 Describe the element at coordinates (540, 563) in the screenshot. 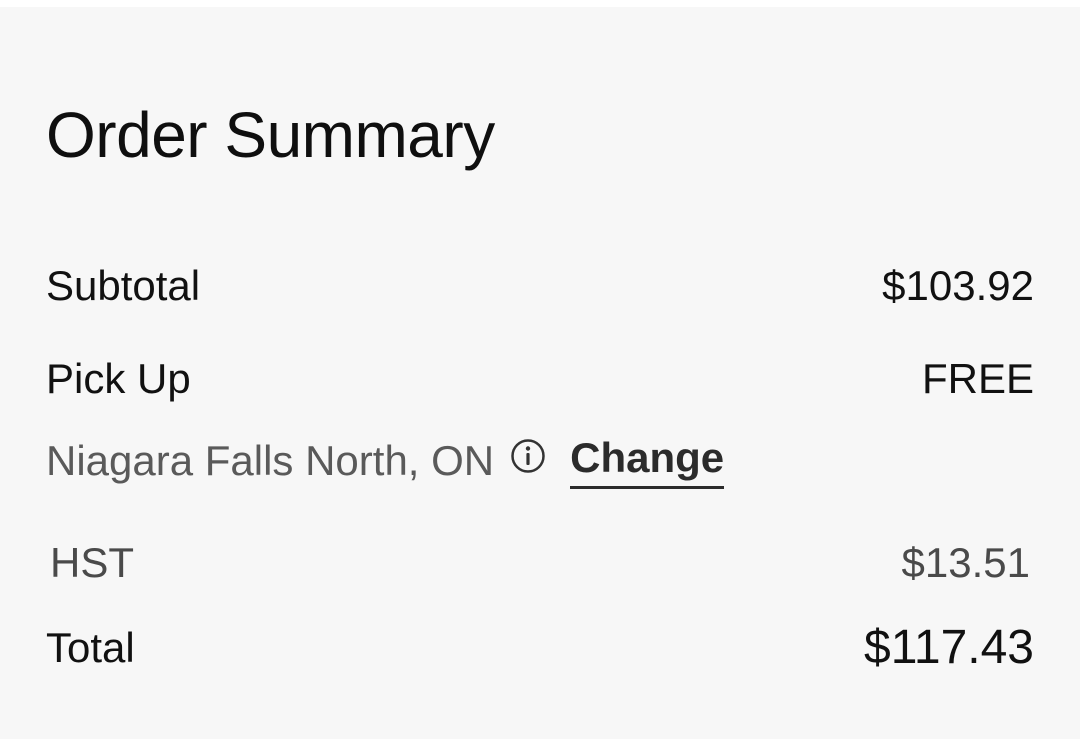

I see `hst-row: HST $13.51` at that location.